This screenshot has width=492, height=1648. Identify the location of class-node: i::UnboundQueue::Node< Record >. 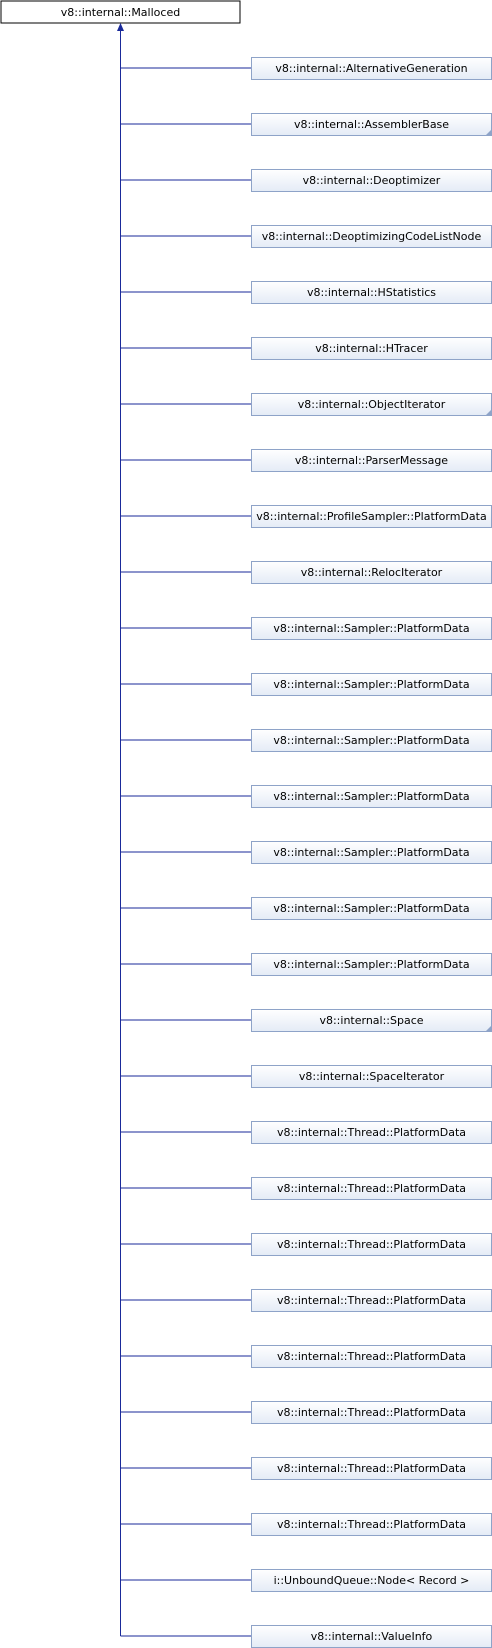
(371, 1580).